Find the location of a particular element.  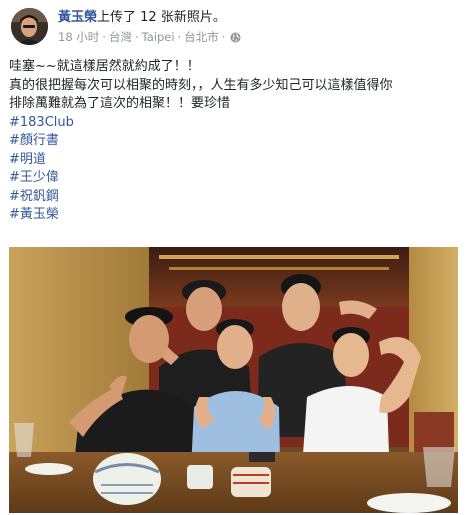

hashtag-link: #183Club is located at coordinates (236, 123).